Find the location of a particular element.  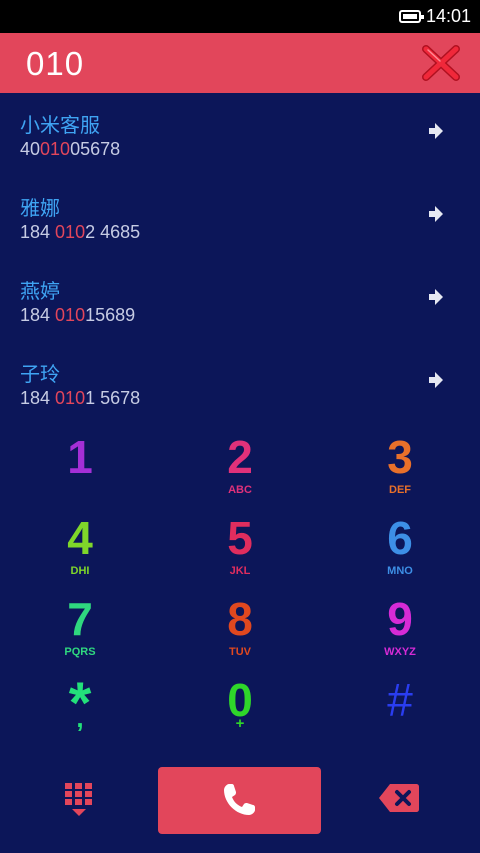

contact-number: 4001005678 is located at coordinates (70, 149).